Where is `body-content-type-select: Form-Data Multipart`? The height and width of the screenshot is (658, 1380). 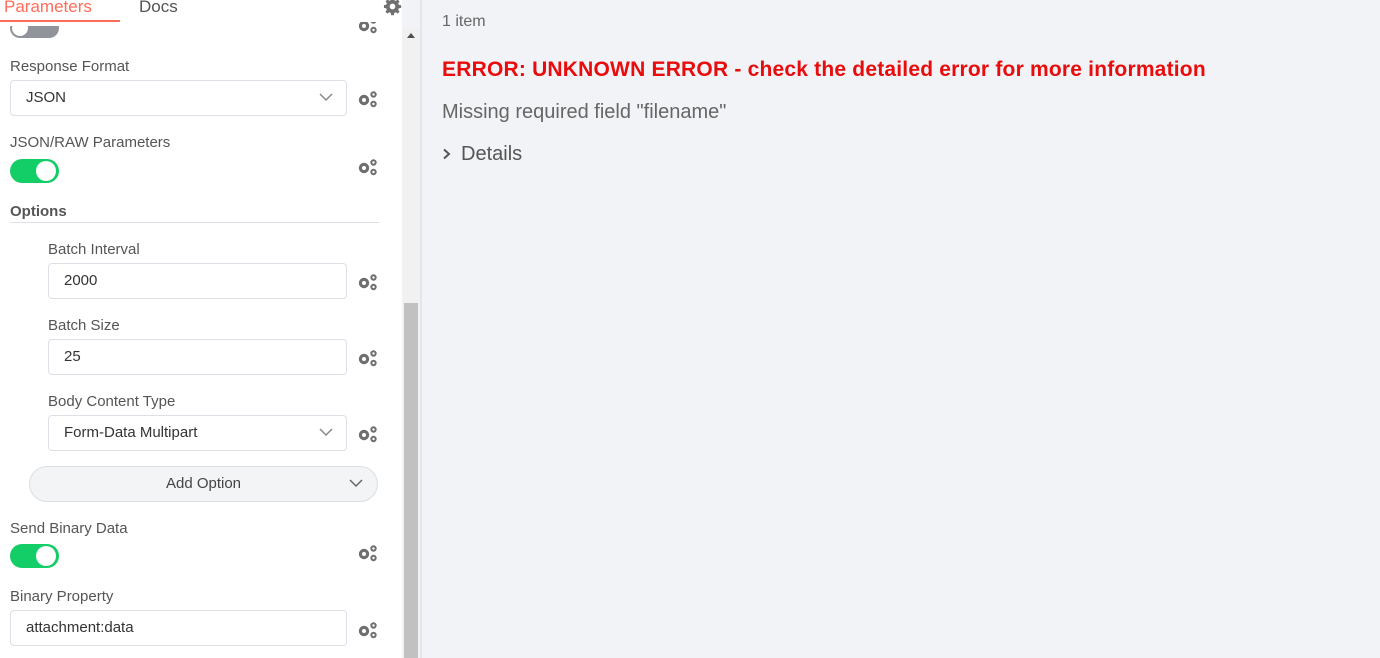 body-content-type-select: Form-Data Multipart is located at coordinates (197, 433).